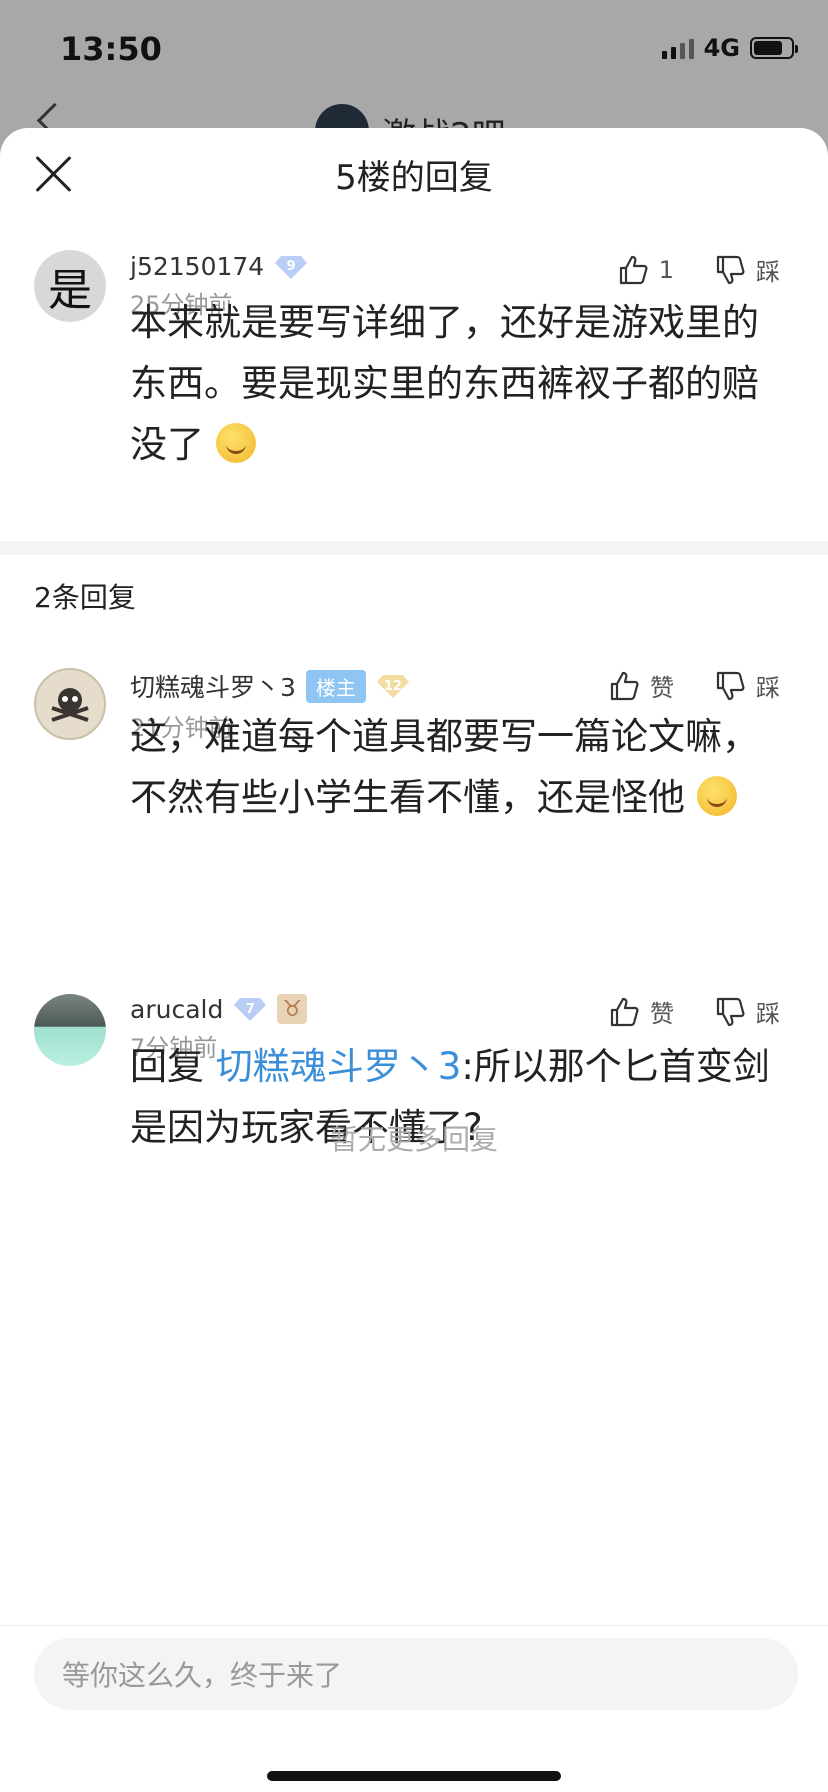 The height and width of the screenshot is (1792, 828). Describe the element at coordinates (173, 1066) in the screenshot. I see `reply-prefix: 回复` at that location.